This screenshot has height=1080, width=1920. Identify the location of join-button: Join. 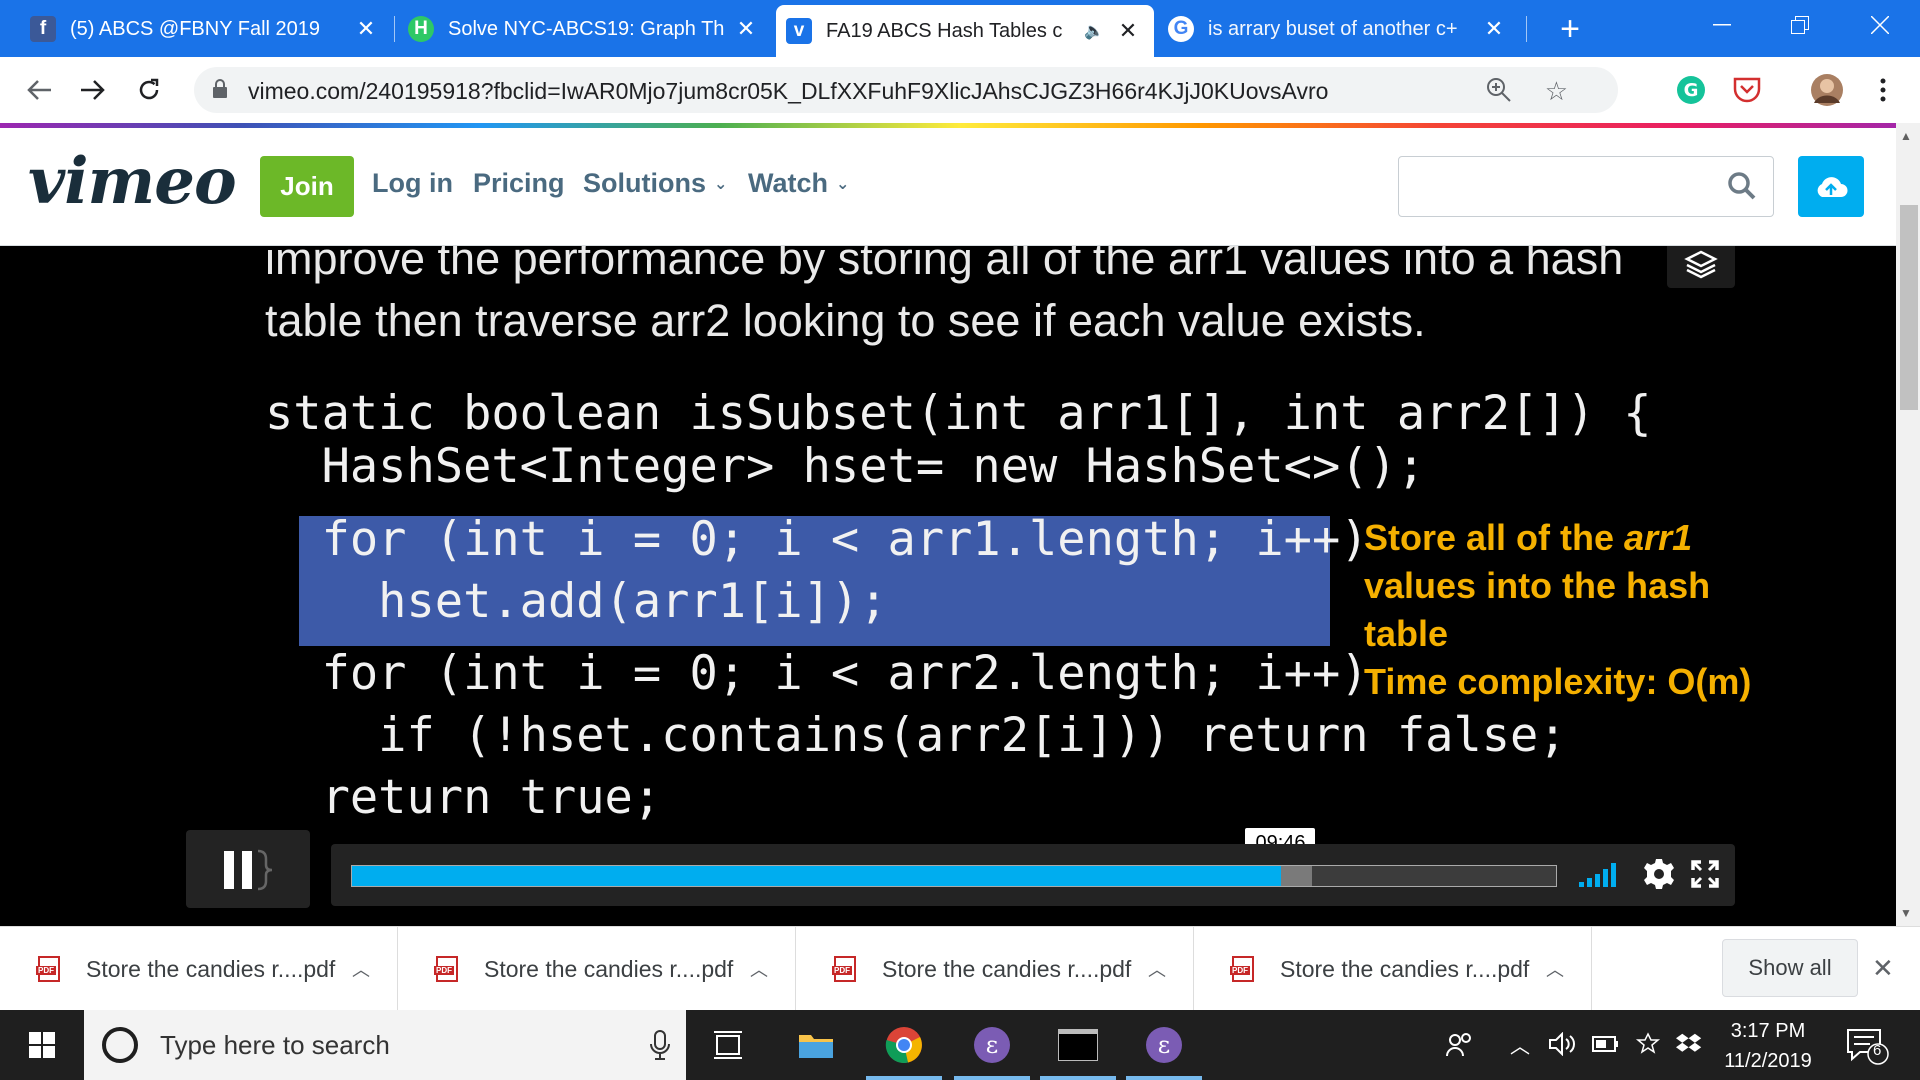
(307, 186).